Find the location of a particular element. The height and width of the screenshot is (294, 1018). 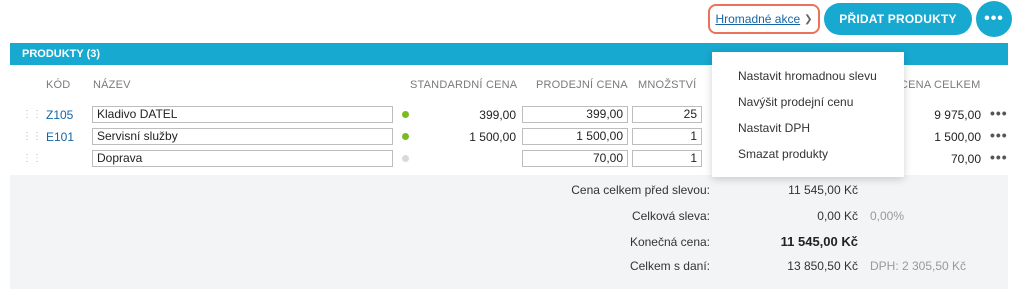

column-header-code: KÓD is located at coordinates (58, 85).